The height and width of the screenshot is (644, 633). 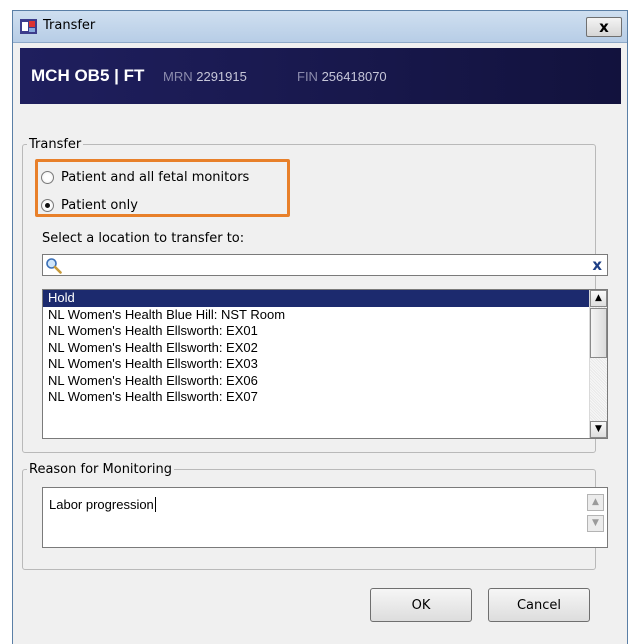 I want to click on list-item: NL Women's Health Ellsworth: EX06, so click(x=316, y=381).